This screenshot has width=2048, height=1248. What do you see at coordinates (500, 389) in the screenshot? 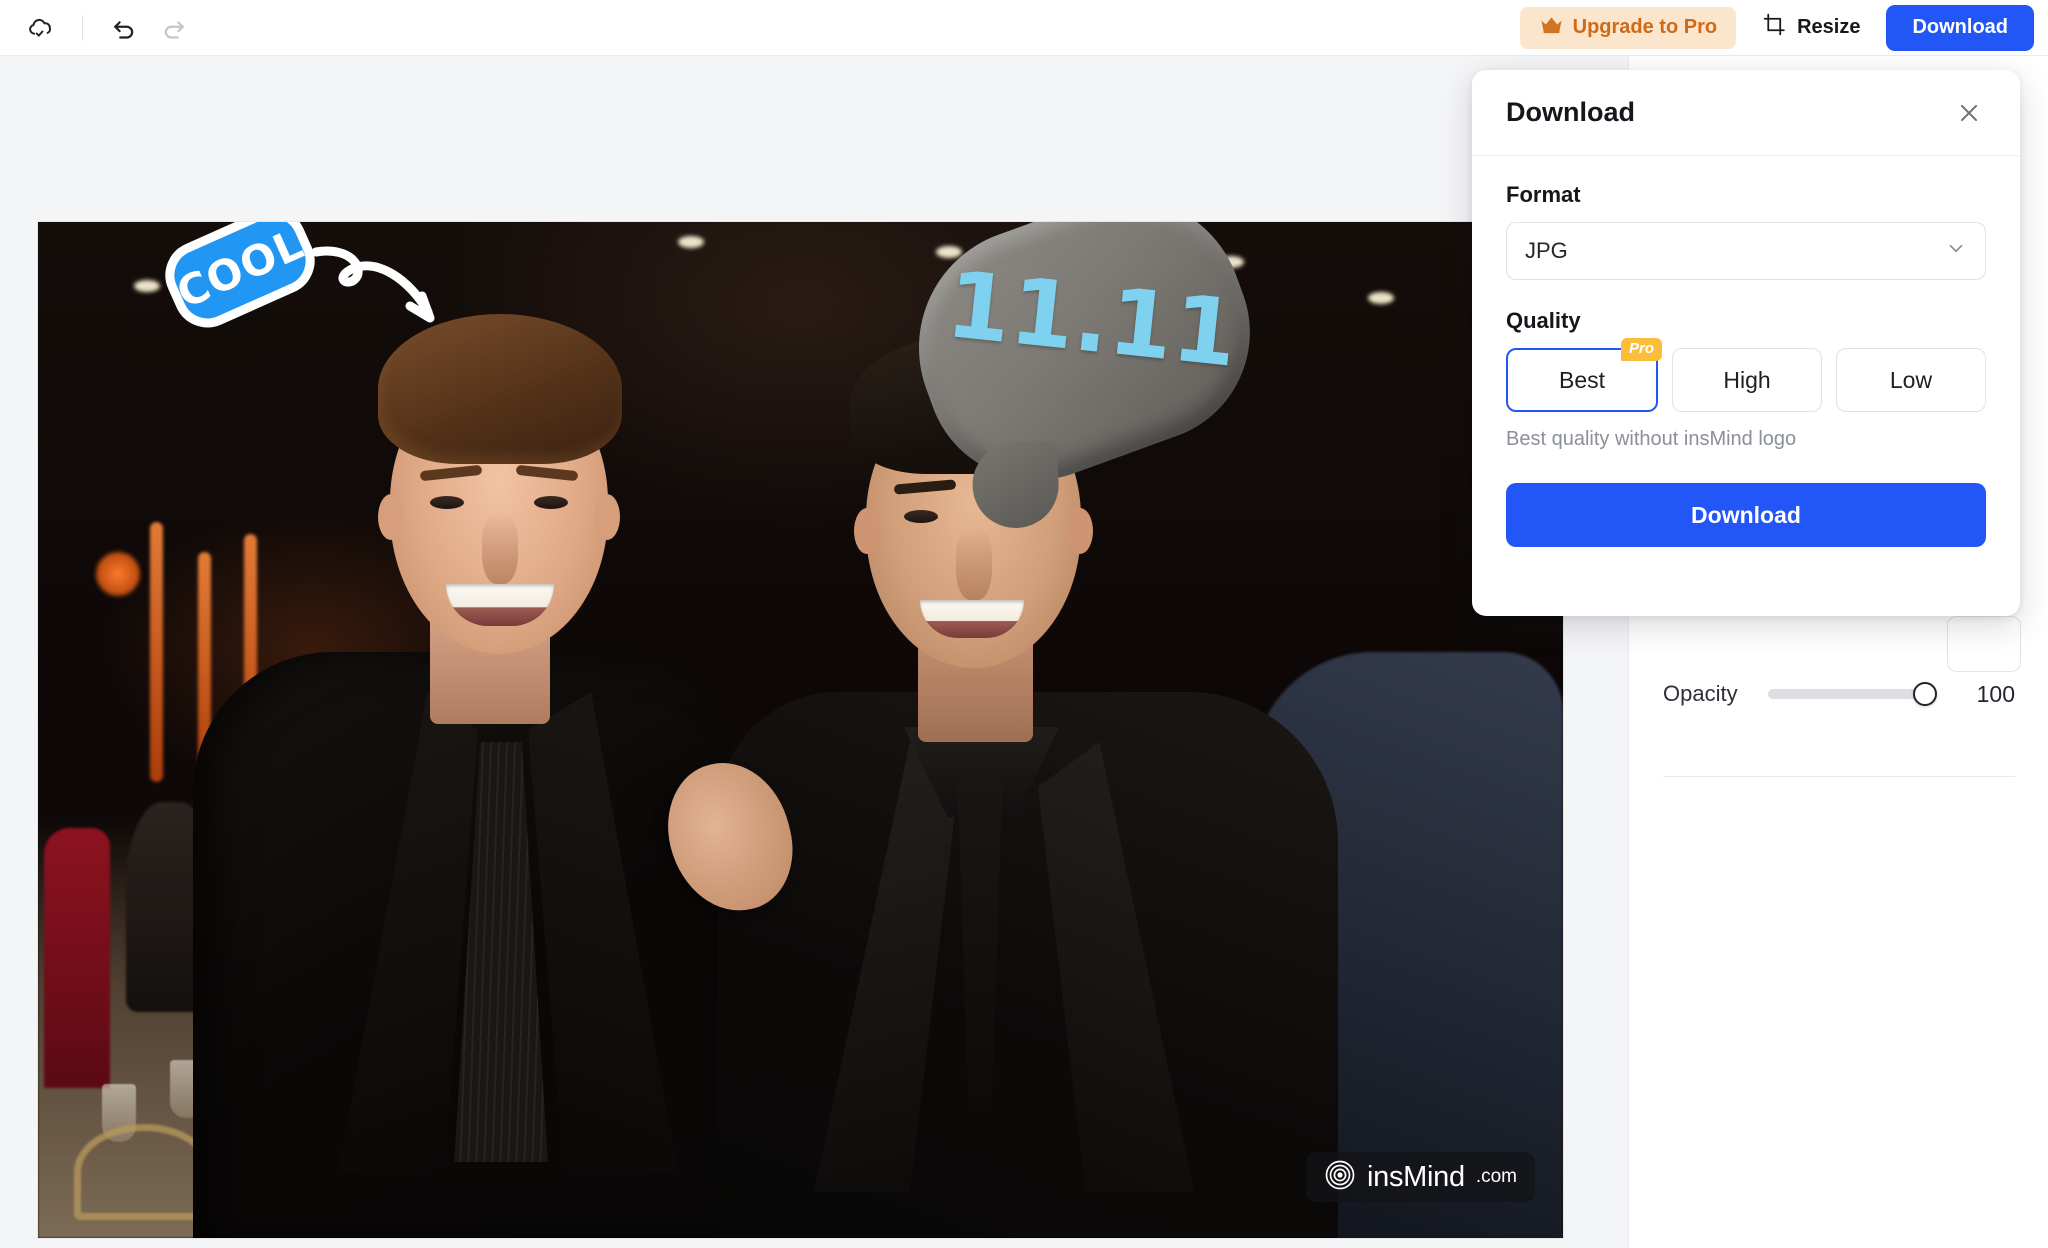
I see `subject-left-hair` at bounding box center [500, 389].